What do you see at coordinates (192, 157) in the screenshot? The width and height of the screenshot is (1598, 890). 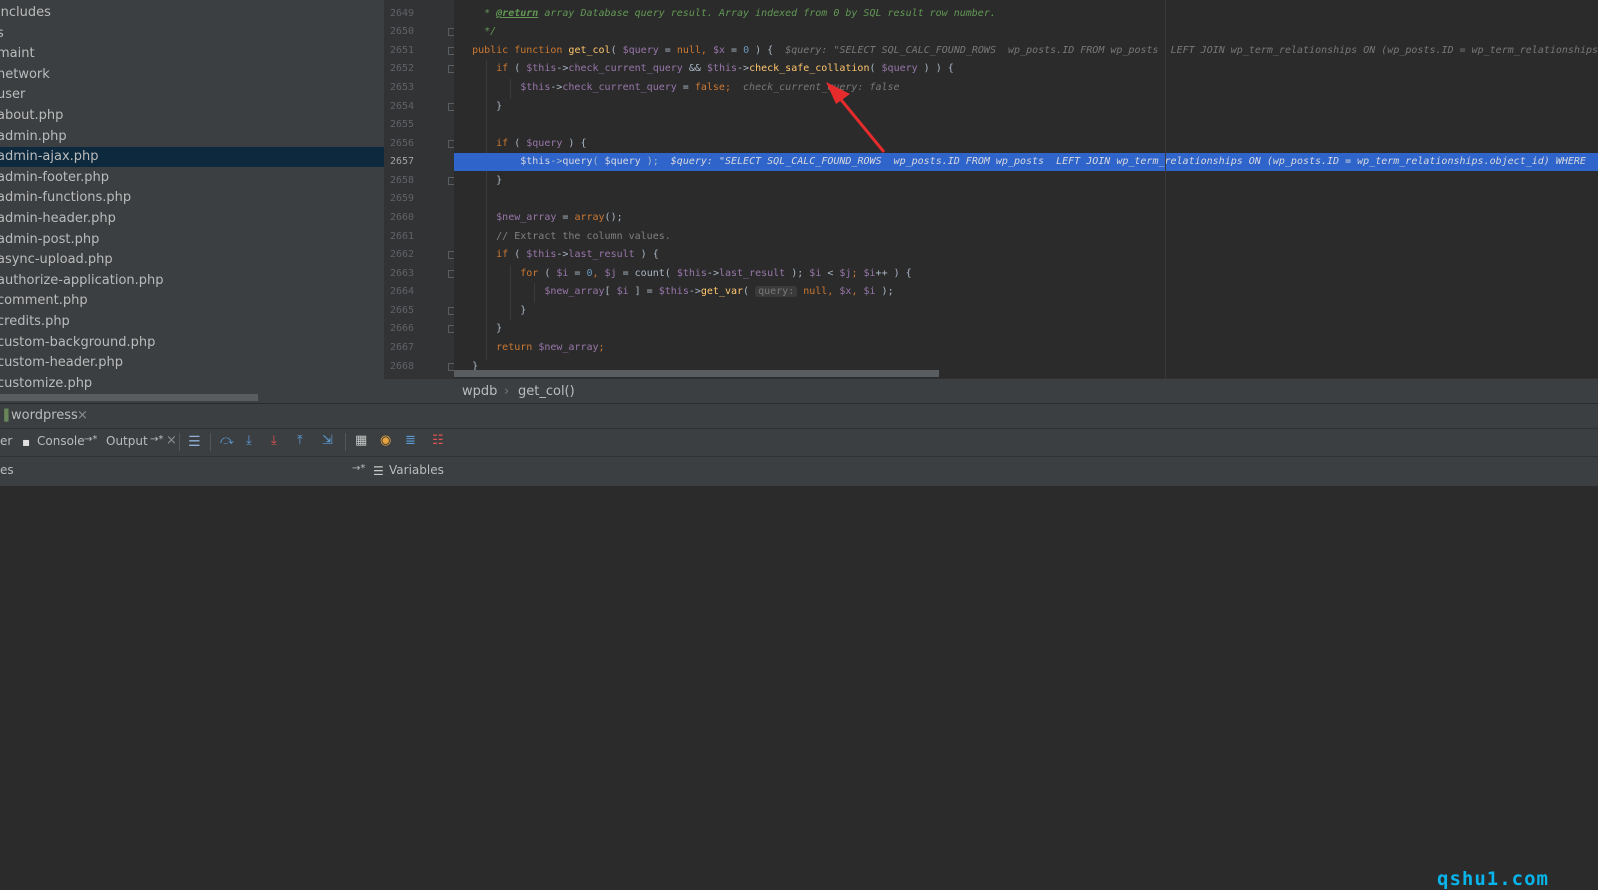 I see `tree-item-admin-ajax-selected: admin-ajax.php` at bounding box center [192, 157].